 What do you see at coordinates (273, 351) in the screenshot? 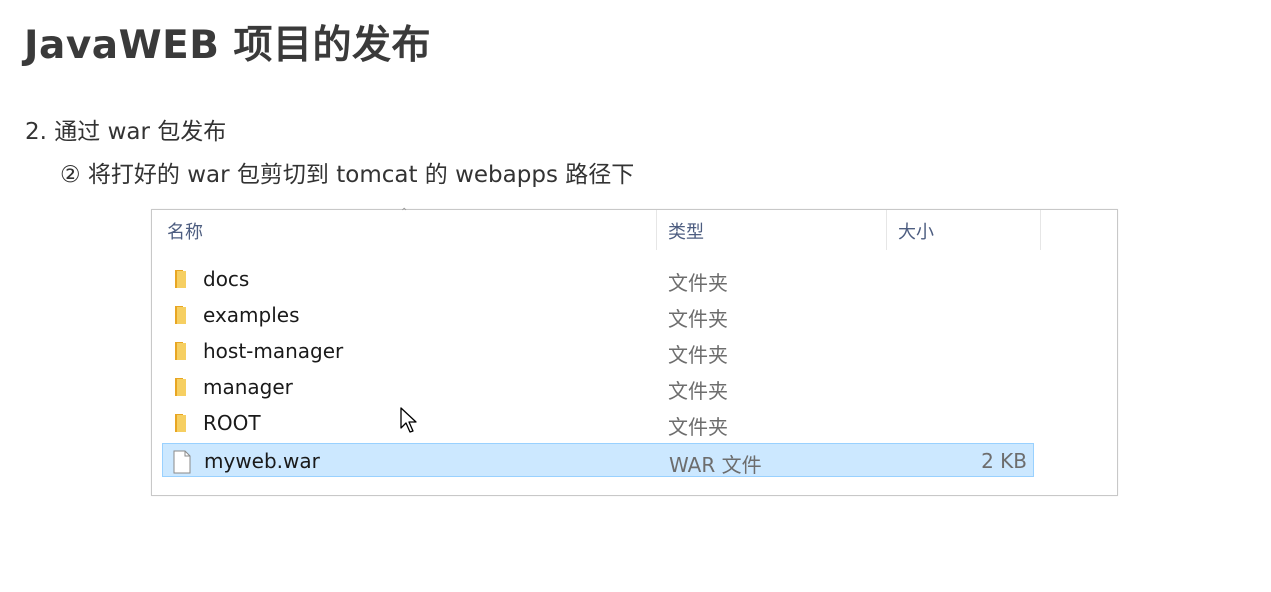
I see `file-name: host-manager` at bounding box center [273, 351].